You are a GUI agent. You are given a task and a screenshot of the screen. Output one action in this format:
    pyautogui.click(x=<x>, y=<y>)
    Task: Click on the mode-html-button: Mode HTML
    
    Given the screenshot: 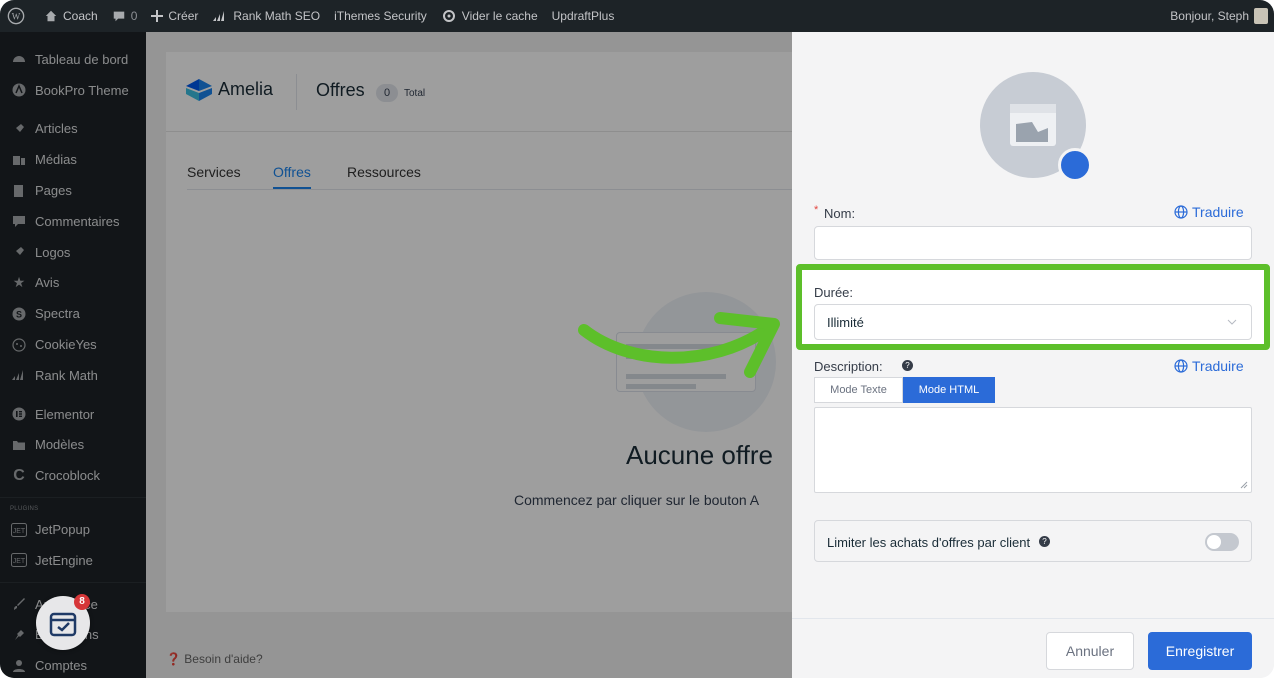 What is the action you would take?
    pyautogui.click(x=949, y=390)
    